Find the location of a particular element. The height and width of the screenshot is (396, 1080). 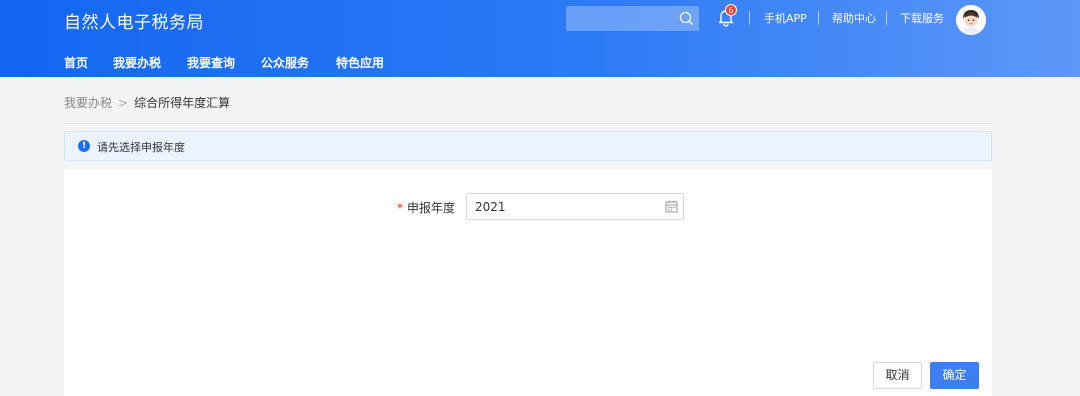

notice-text: 请先选择申报年度 is located at coordinates (141, 147).